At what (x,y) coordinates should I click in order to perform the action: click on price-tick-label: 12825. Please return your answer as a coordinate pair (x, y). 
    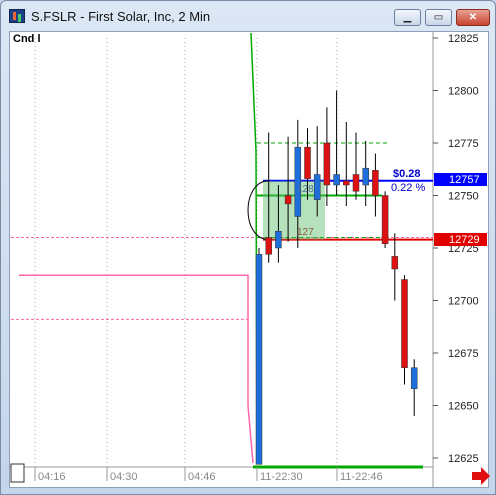
    Looking at the image, I should click on (463, 39).